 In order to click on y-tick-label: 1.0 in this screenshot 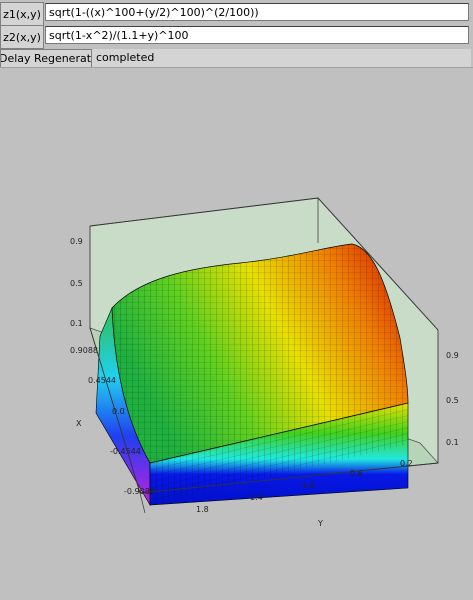, I will do `click(308, 485)`.